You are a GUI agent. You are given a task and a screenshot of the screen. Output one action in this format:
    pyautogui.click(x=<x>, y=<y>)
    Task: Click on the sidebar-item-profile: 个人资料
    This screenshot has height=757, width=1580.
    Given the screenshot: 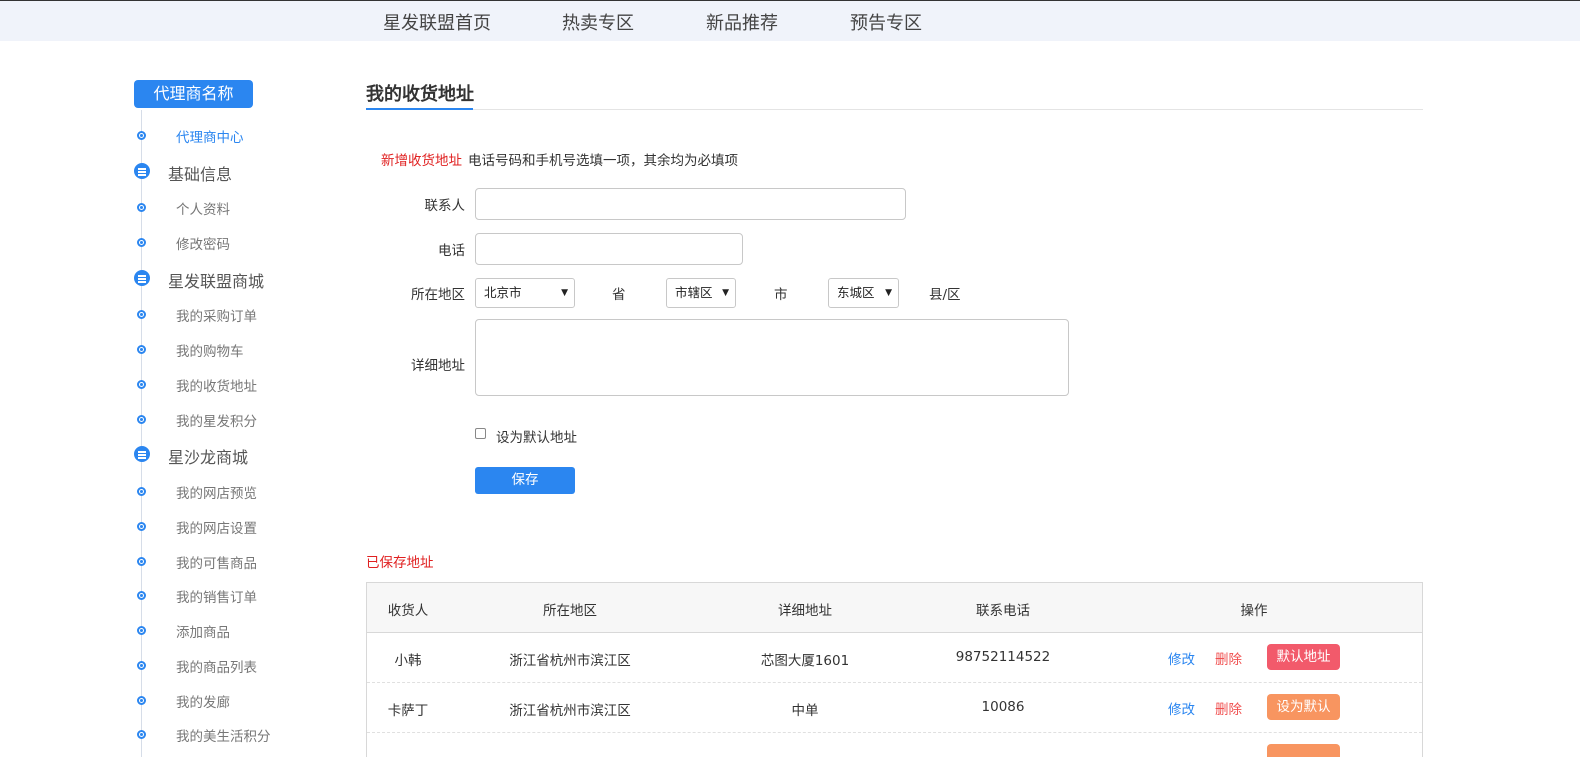 What is the action you would take?
    pyautogui.click(x=203, y=208)
    